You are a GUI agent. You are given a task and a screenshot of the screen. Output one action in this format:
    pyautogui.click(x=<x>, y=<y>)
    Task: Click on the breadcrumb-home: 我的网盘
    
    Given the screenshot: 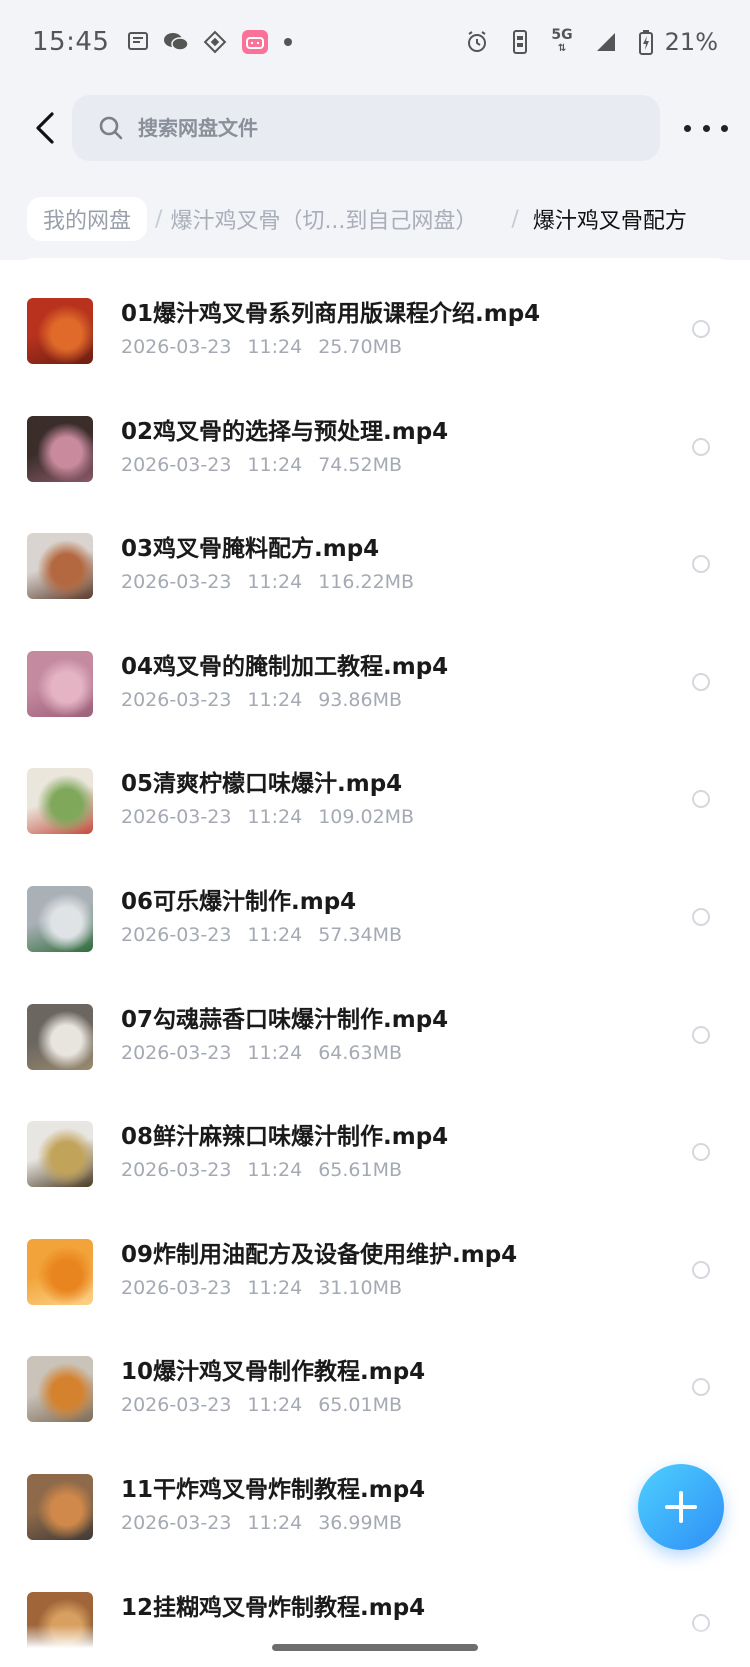 What is the action you would take?
    pyautogui.click(x=87, y=219)
    